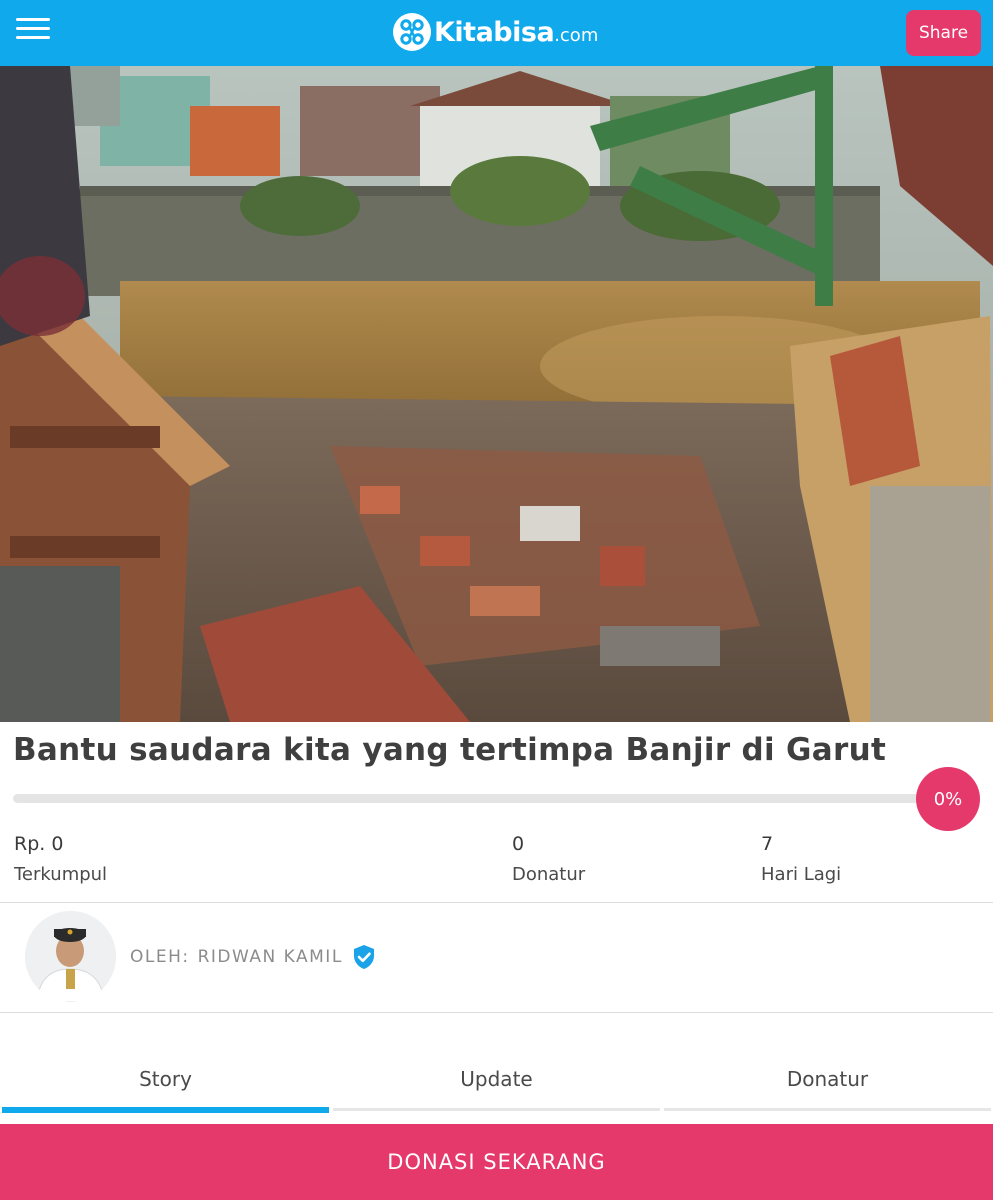  Describe the element at coordinates (39, 844) in the screenshot. I see `collected-amount: Rp. 0` at that location.